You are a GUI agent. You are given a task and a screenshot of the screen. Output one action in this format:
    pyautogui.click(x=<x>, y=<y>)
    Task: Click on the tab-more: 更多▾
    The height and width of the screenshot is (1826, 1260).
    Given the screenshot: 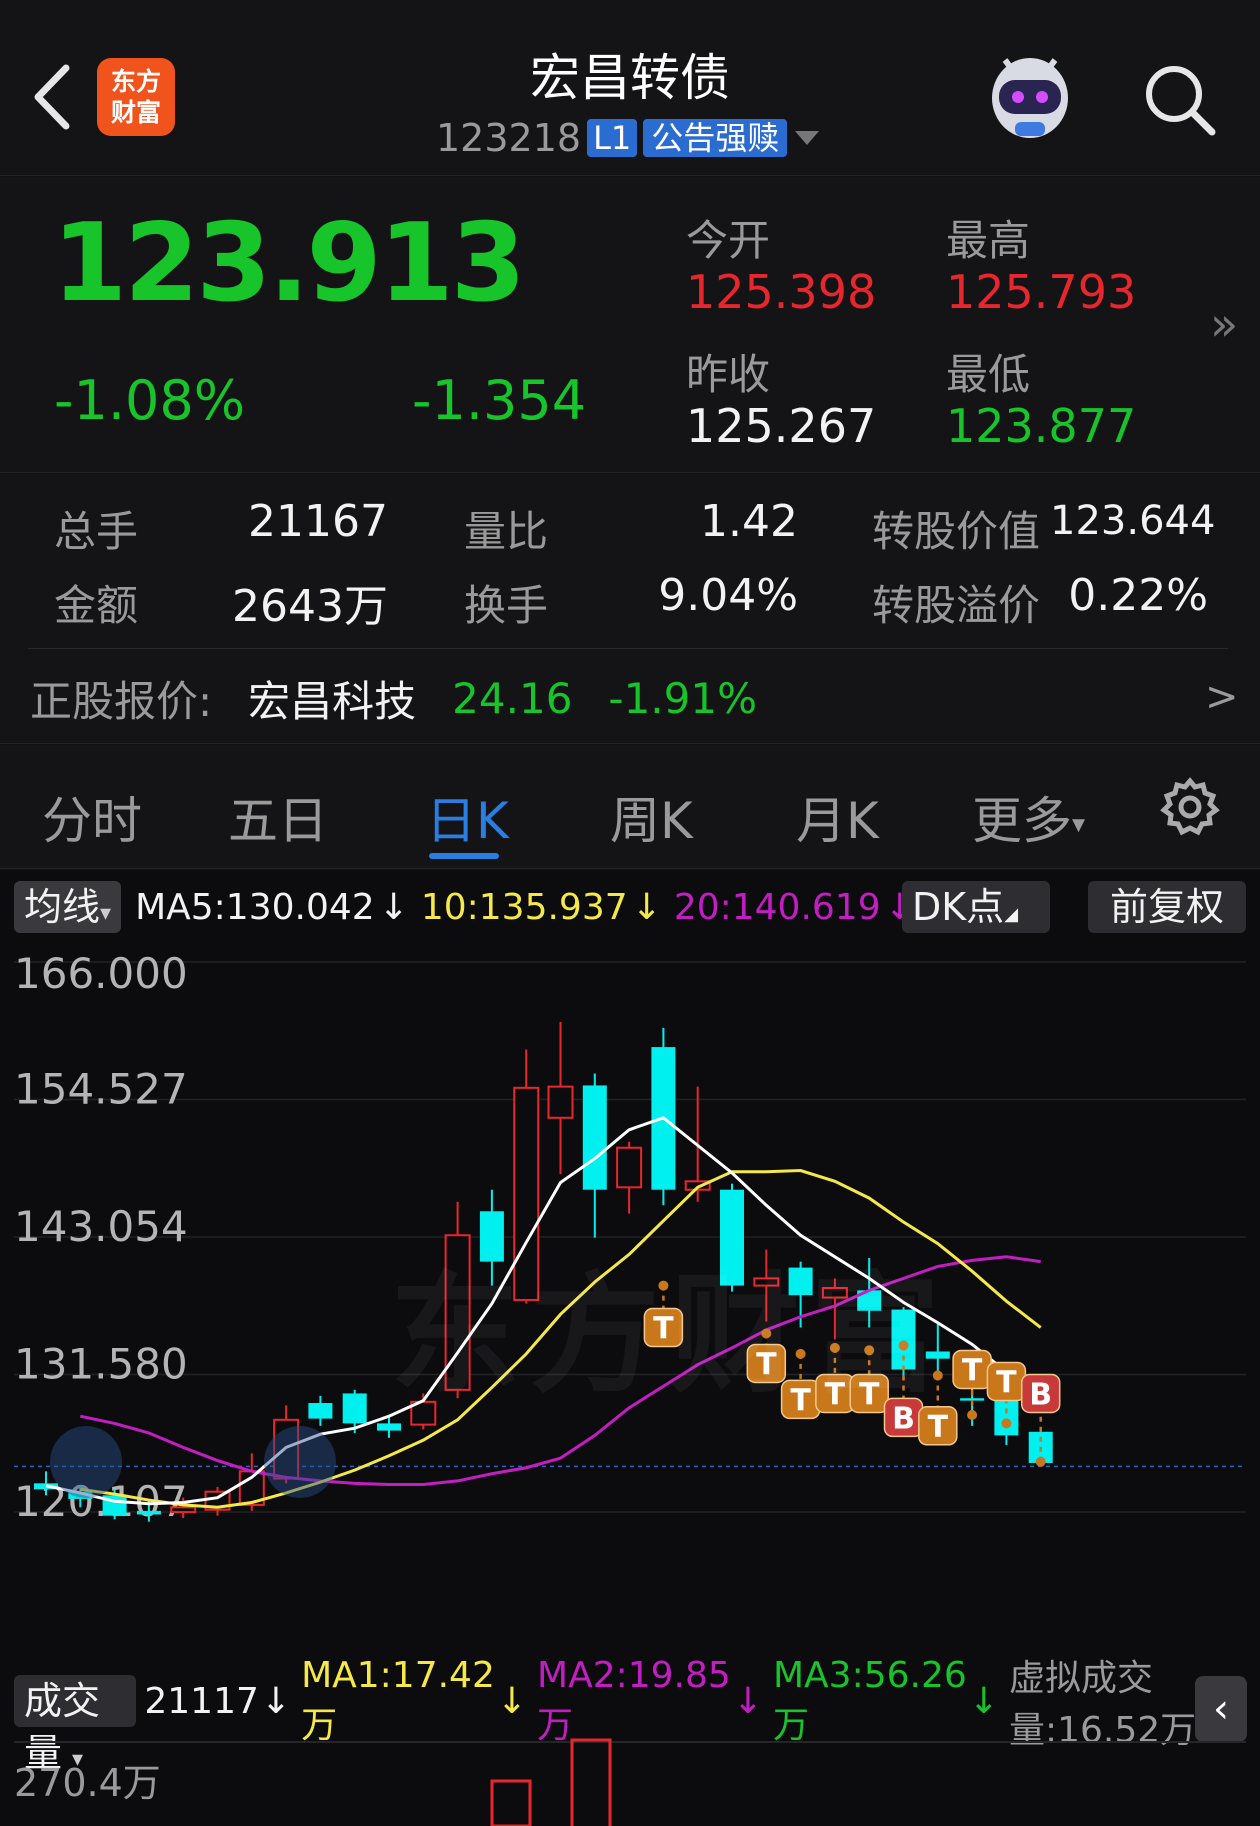 What is the action you would take?
    pyautogui.click(x=1028, y=817)
    